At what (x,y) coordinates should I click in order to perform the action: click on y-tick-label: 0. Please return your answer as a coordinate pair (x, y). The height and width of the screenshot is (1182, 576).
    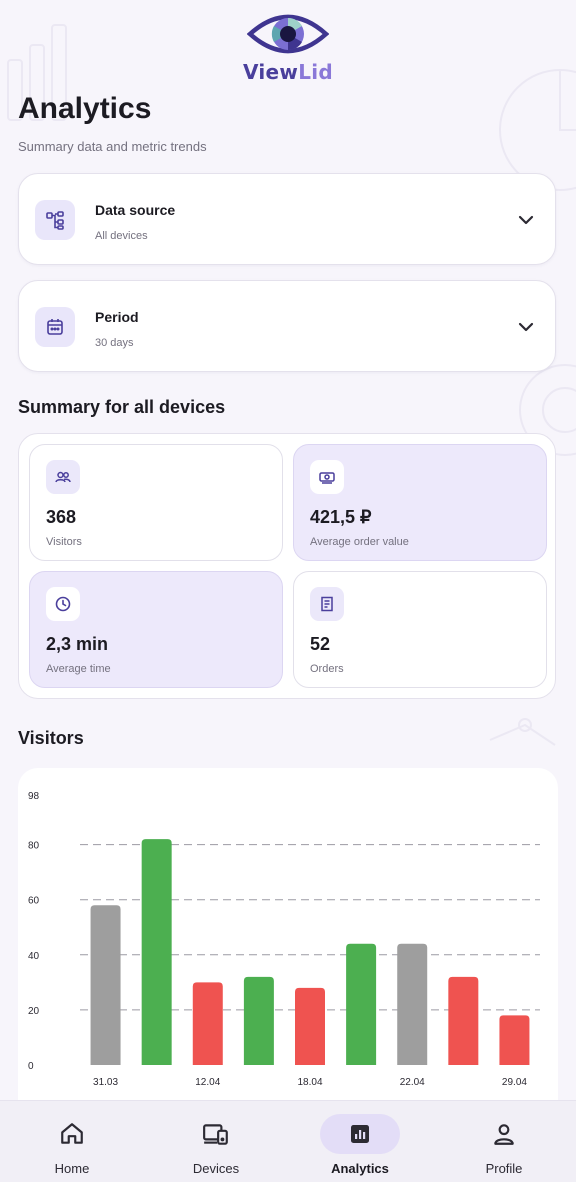
    Looking at the image, I should click on (31, 1066).